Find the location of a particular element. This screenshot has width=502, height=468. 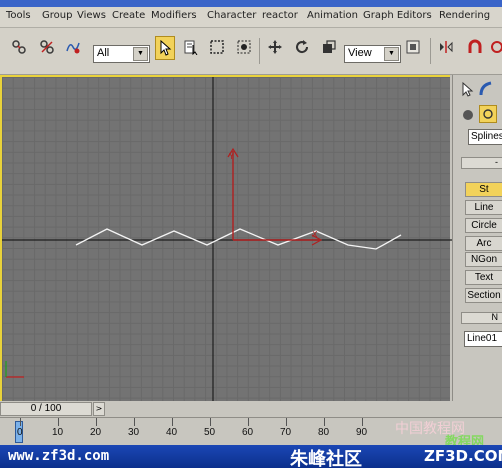

next-frame-button: > is located at coordinates (99, 409).